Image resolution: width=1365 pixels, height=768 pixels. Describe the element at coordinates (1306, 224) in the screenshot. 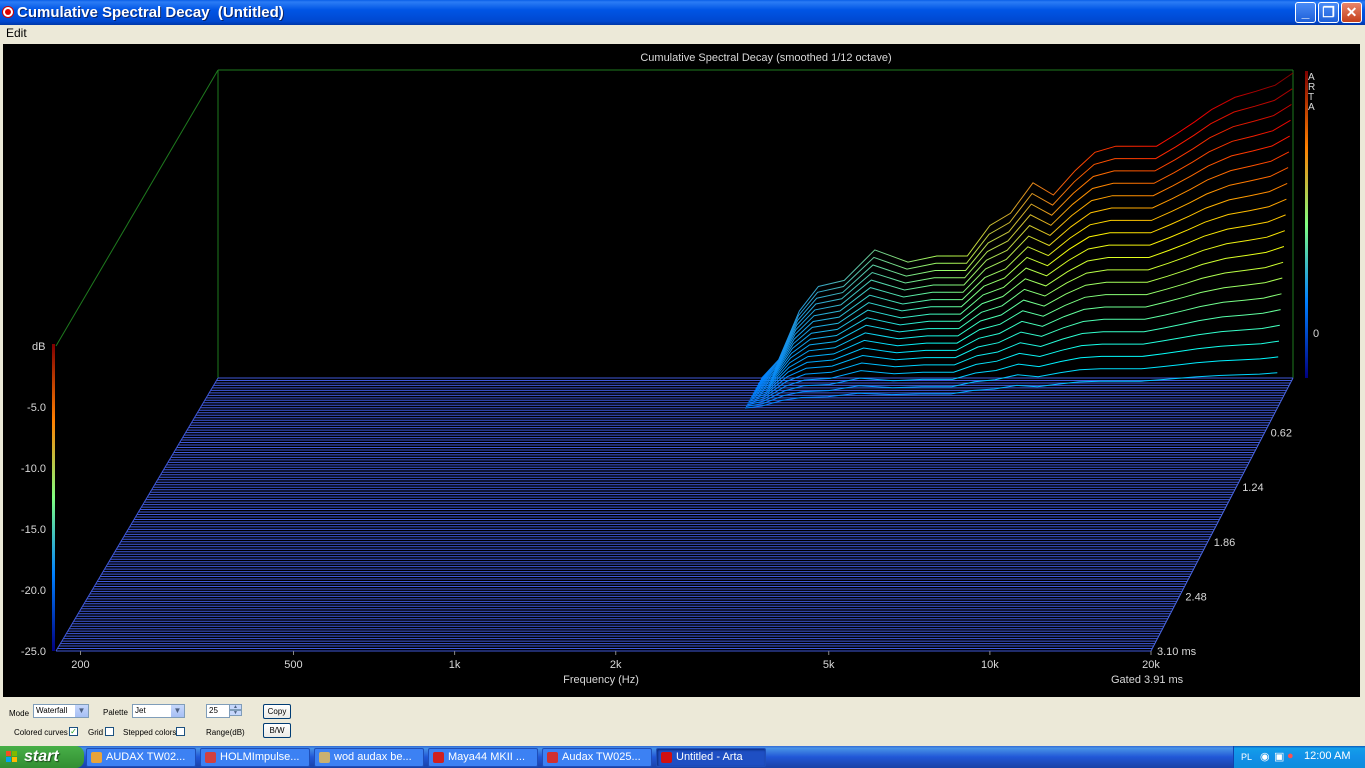

I see `db-color-bar-right` at that location.